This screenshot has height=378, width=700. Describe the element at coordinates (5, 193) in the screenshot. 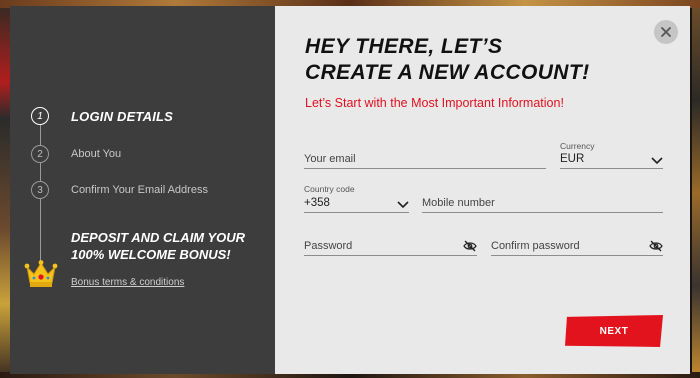

I see `background-strip-left` at that location.